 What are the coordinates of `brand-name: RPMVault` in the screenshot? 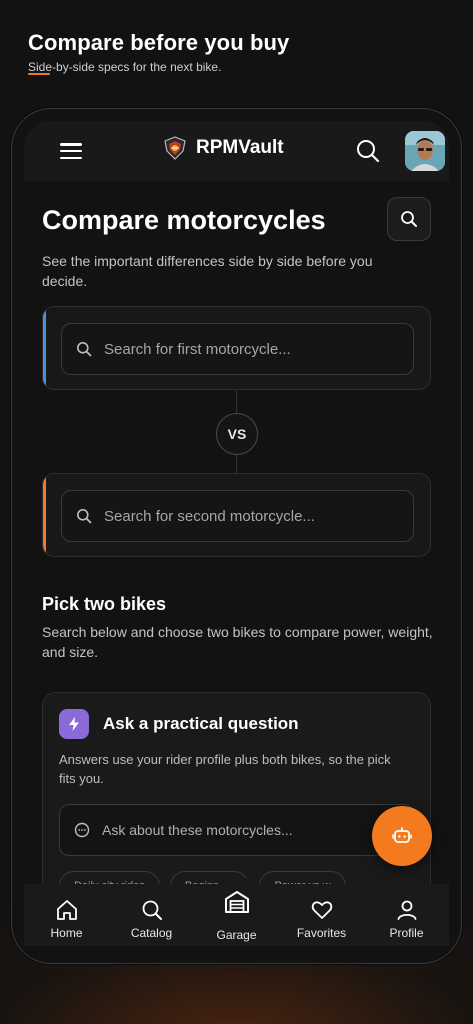 It's located at (240, 147).